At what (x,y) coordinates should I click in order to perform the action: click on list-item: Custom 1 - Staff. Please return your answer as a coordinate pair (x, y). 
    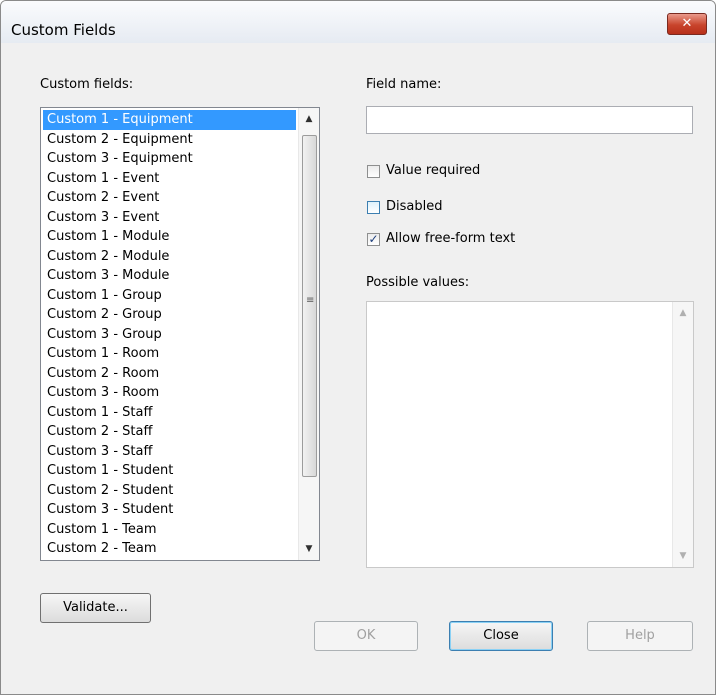
    Looking at the image, I should click on (169, 413).